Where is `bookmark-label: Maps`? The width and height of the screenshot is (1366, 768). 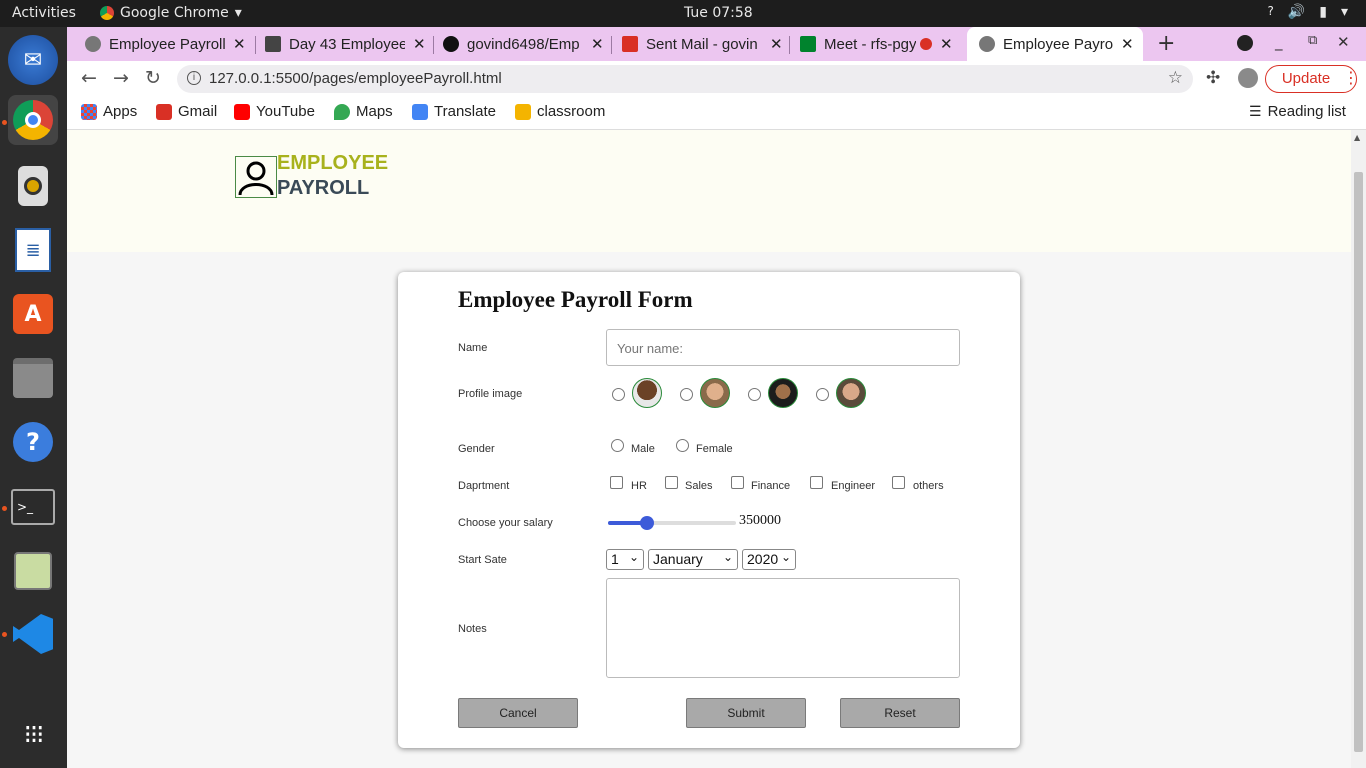
bookmark-label: Maps is located at coordinates (374, 111).